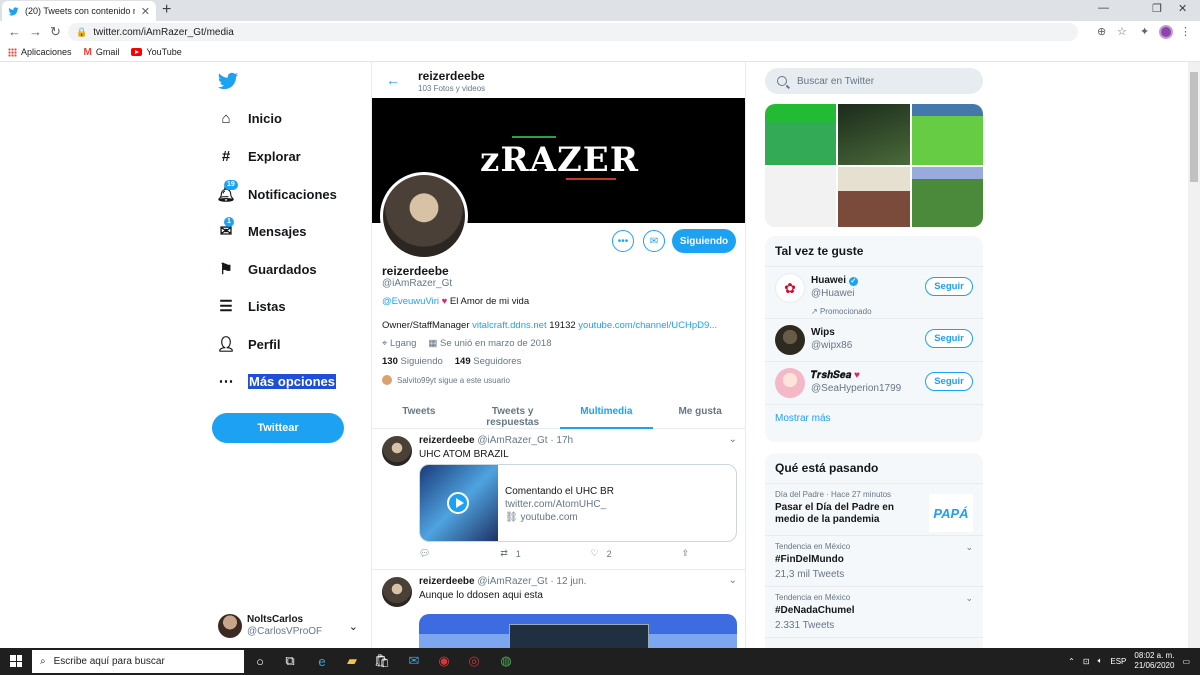 The width and height of the screenshot is (1200, 675). I want to click on tweet-button: Twittear, so click(278, 428).